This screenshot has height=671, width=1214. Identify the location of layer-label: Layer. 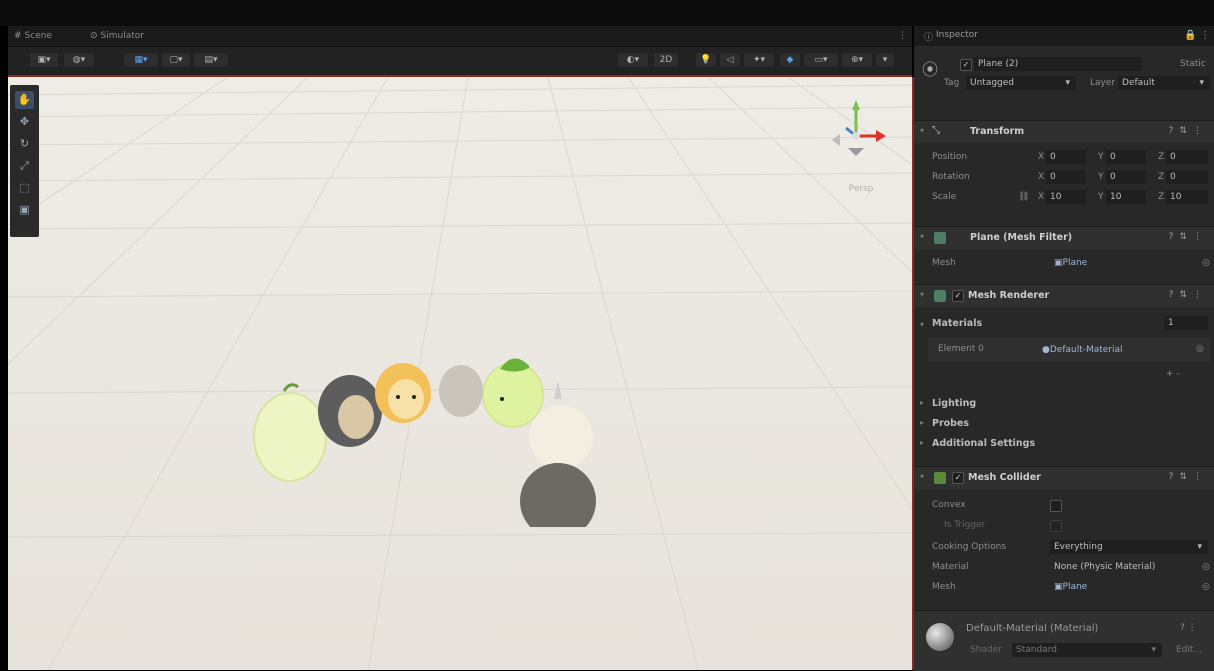
(1103, 83).